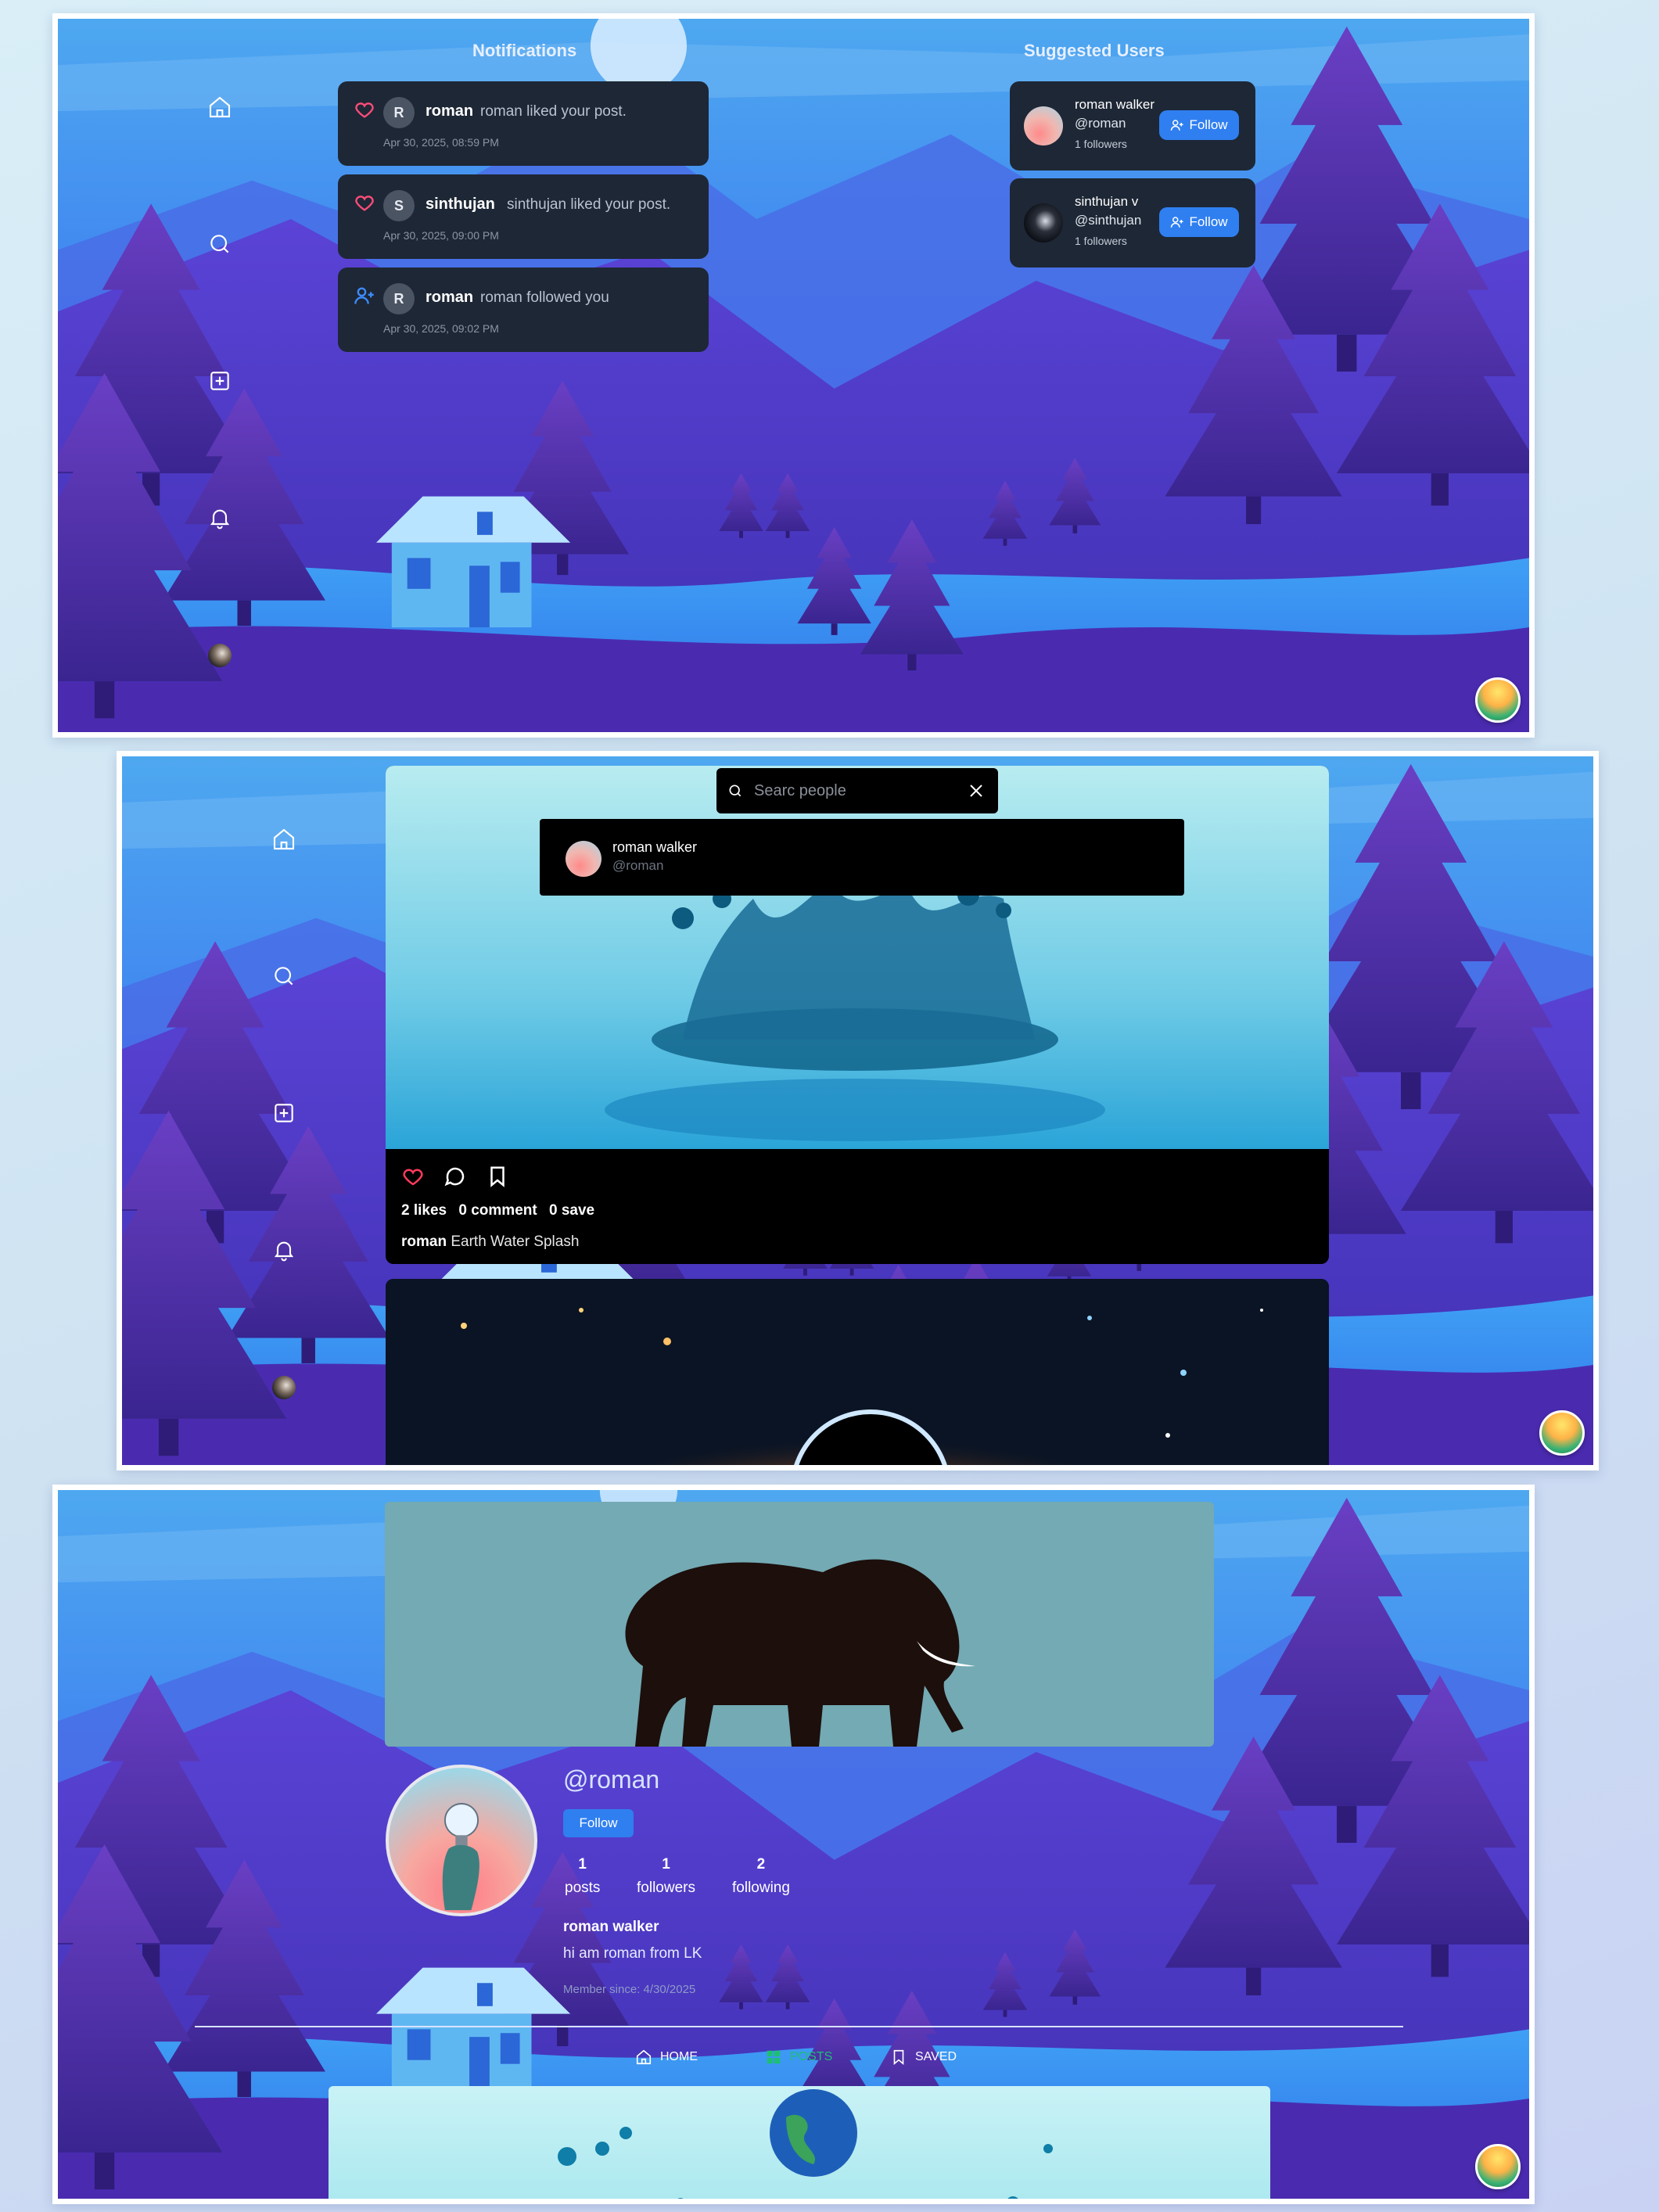 This screenshot has width=1659, height=2212. I want to click on tab-label: POSTS, so click(811, 2056).